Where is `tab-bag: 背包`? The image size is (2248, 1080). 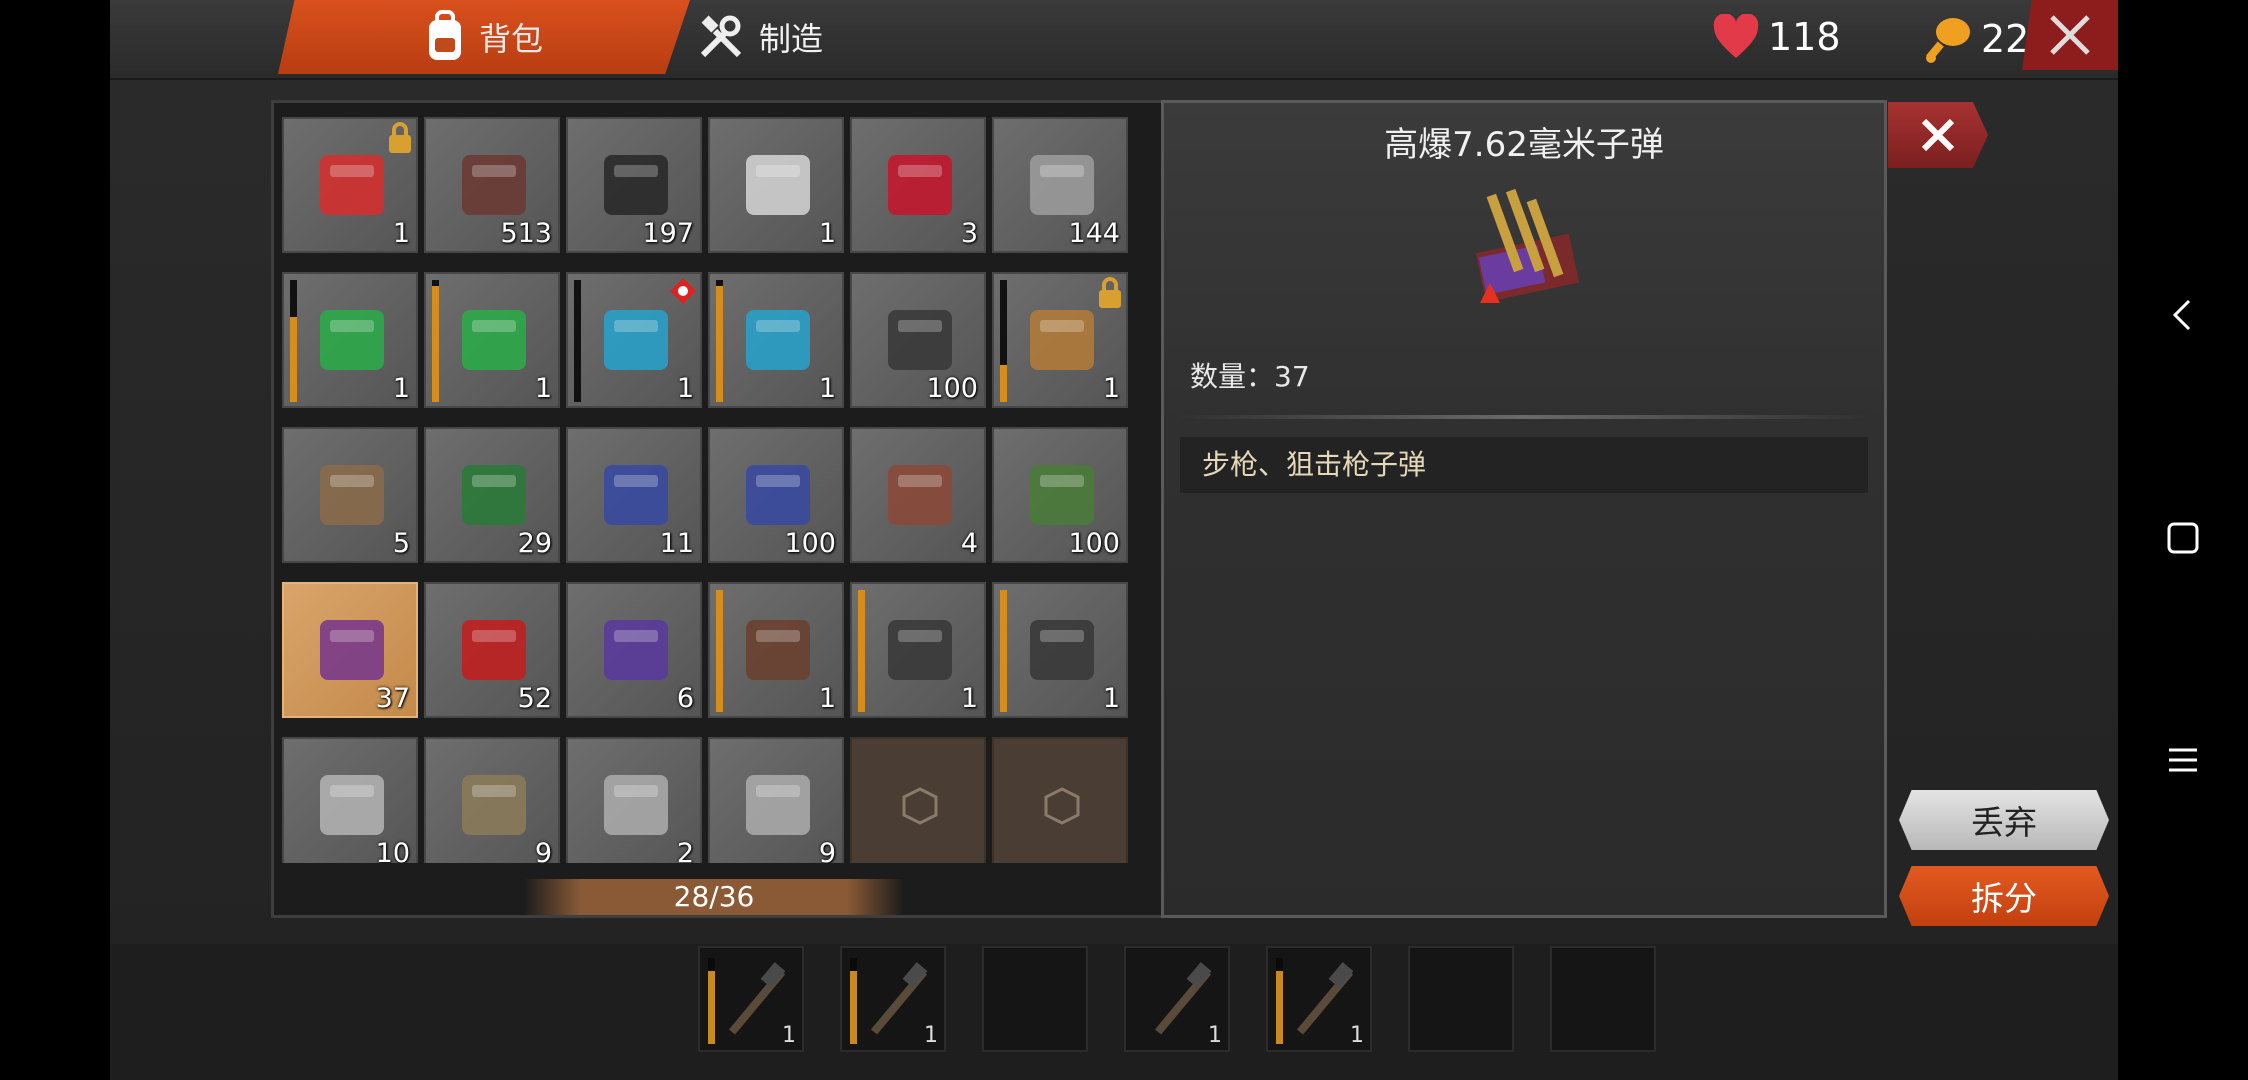
tab-bag: 背包 is located at coordinates (484, 37).